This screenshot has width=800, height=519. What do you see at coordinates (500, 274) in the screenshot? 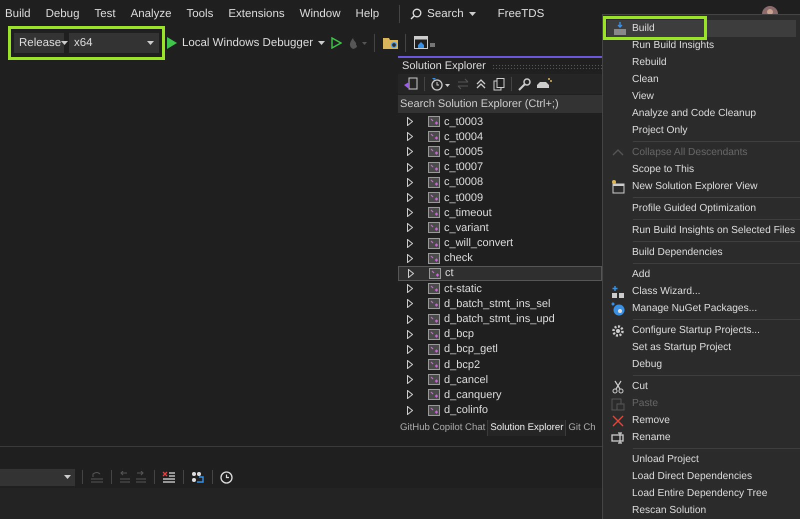
I see `tree-item: ct` at bounding box center [500, 274].